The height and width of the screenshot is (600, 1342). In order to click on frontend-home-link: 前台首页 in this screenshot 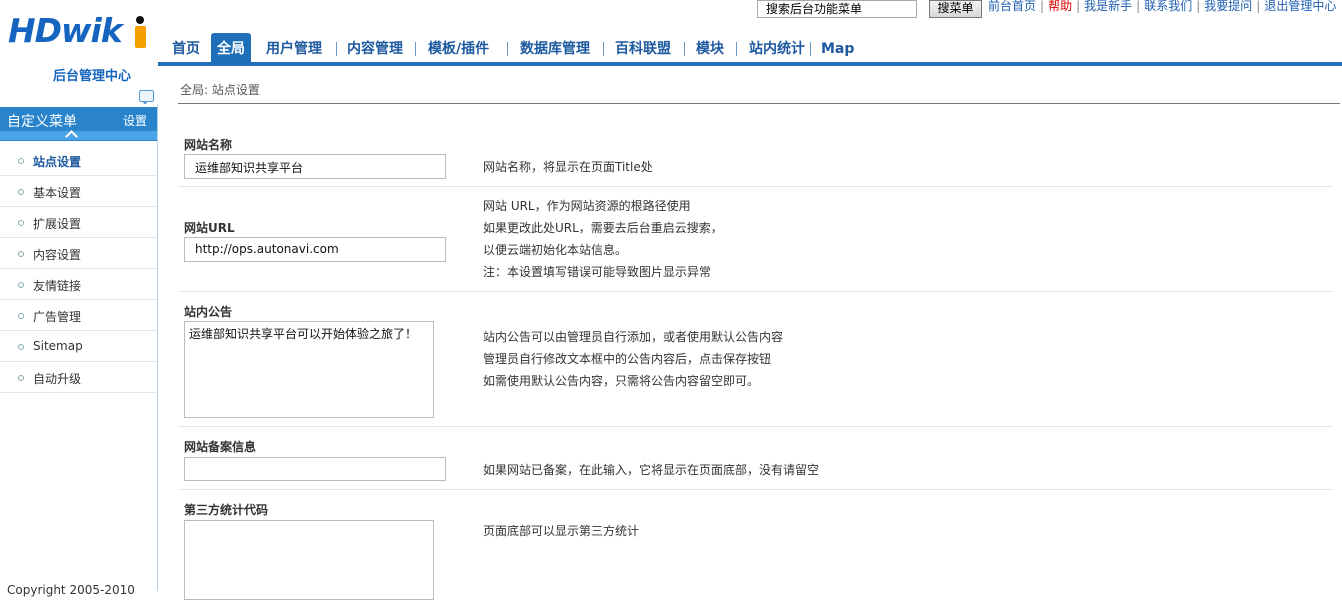, I will do `click(1012, 6)`.